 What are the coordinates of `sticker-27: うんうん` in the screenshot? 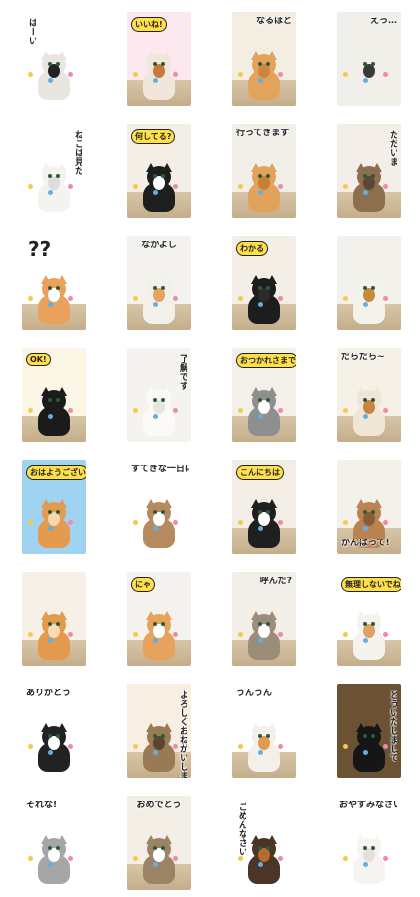 It's located at (264, 731).